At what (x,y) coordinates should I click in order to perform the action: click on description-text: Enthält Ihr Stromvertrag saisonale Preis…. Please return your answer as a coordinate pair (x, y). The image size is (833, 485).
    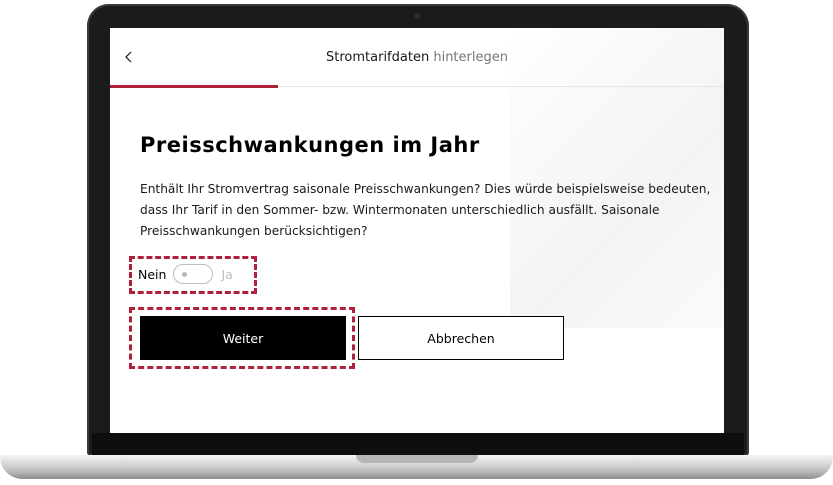
    Looking at the image, I should click on (425, 210).